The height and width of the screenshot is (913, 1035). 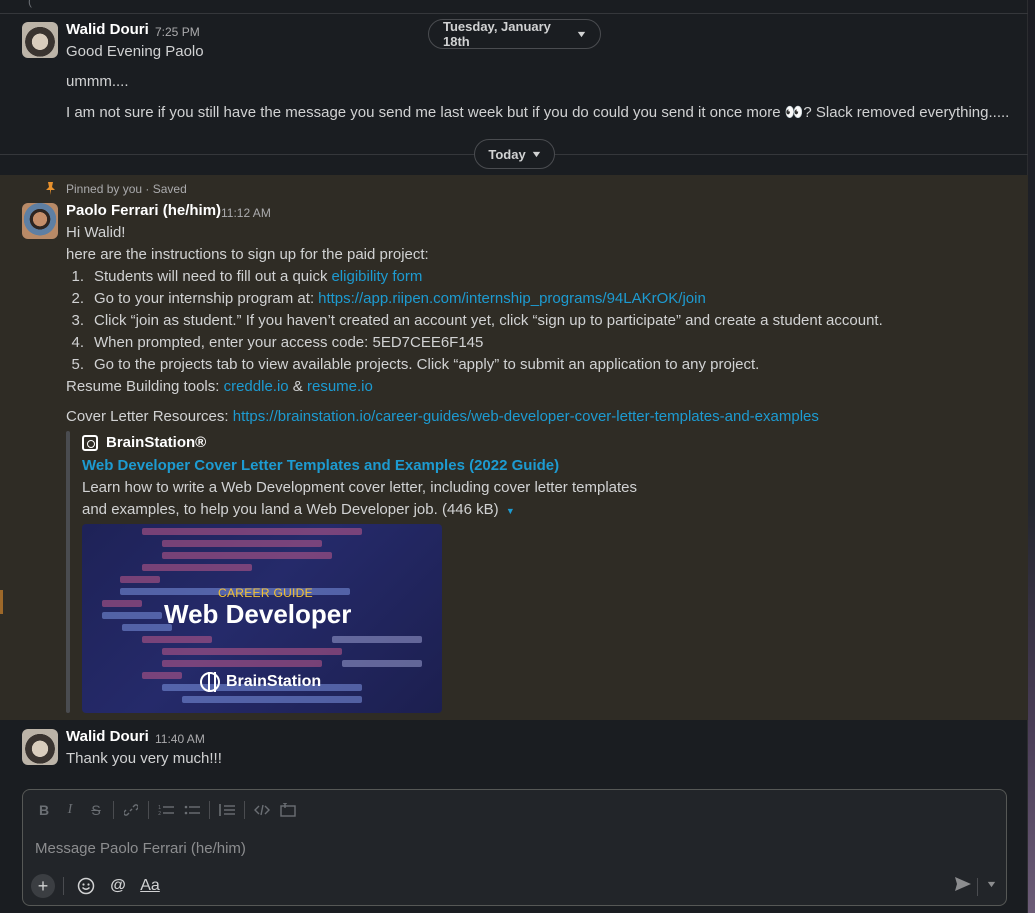 I want to click on message-text: Thank you very much!!!, so click(x=144, y=758).